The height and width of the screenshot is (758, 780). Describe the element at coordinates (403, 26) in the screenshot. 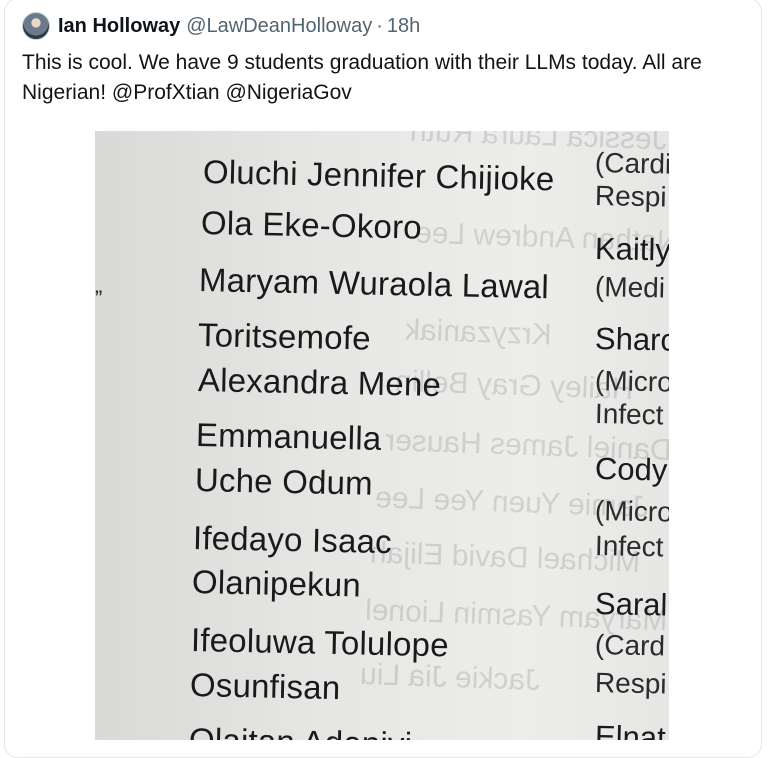

I see `timestamp: 18h` at that location.